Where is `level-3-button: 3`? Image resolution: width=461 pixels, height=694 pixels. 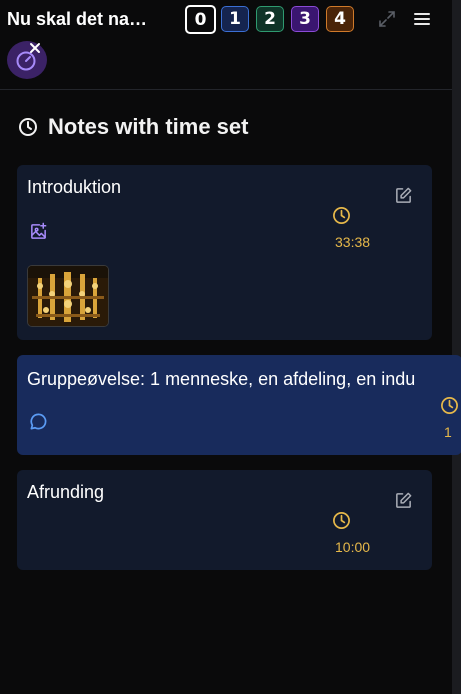
level-3-button: 3 is located at coordinates (305, 19).